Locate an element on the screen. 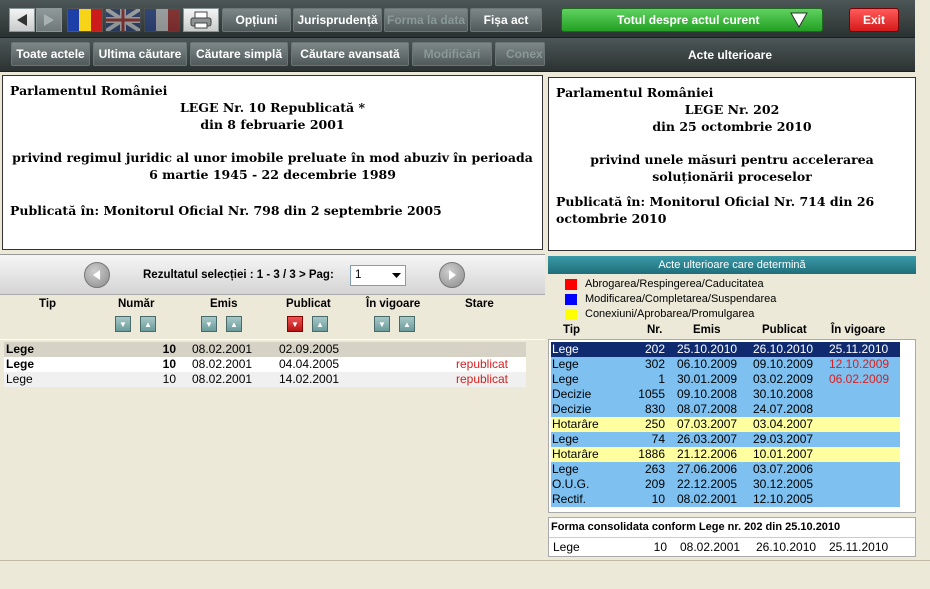 This screenshot has height=589, width=930. cell-emis: 06.10.2009 is located at coordinates (707, 364).